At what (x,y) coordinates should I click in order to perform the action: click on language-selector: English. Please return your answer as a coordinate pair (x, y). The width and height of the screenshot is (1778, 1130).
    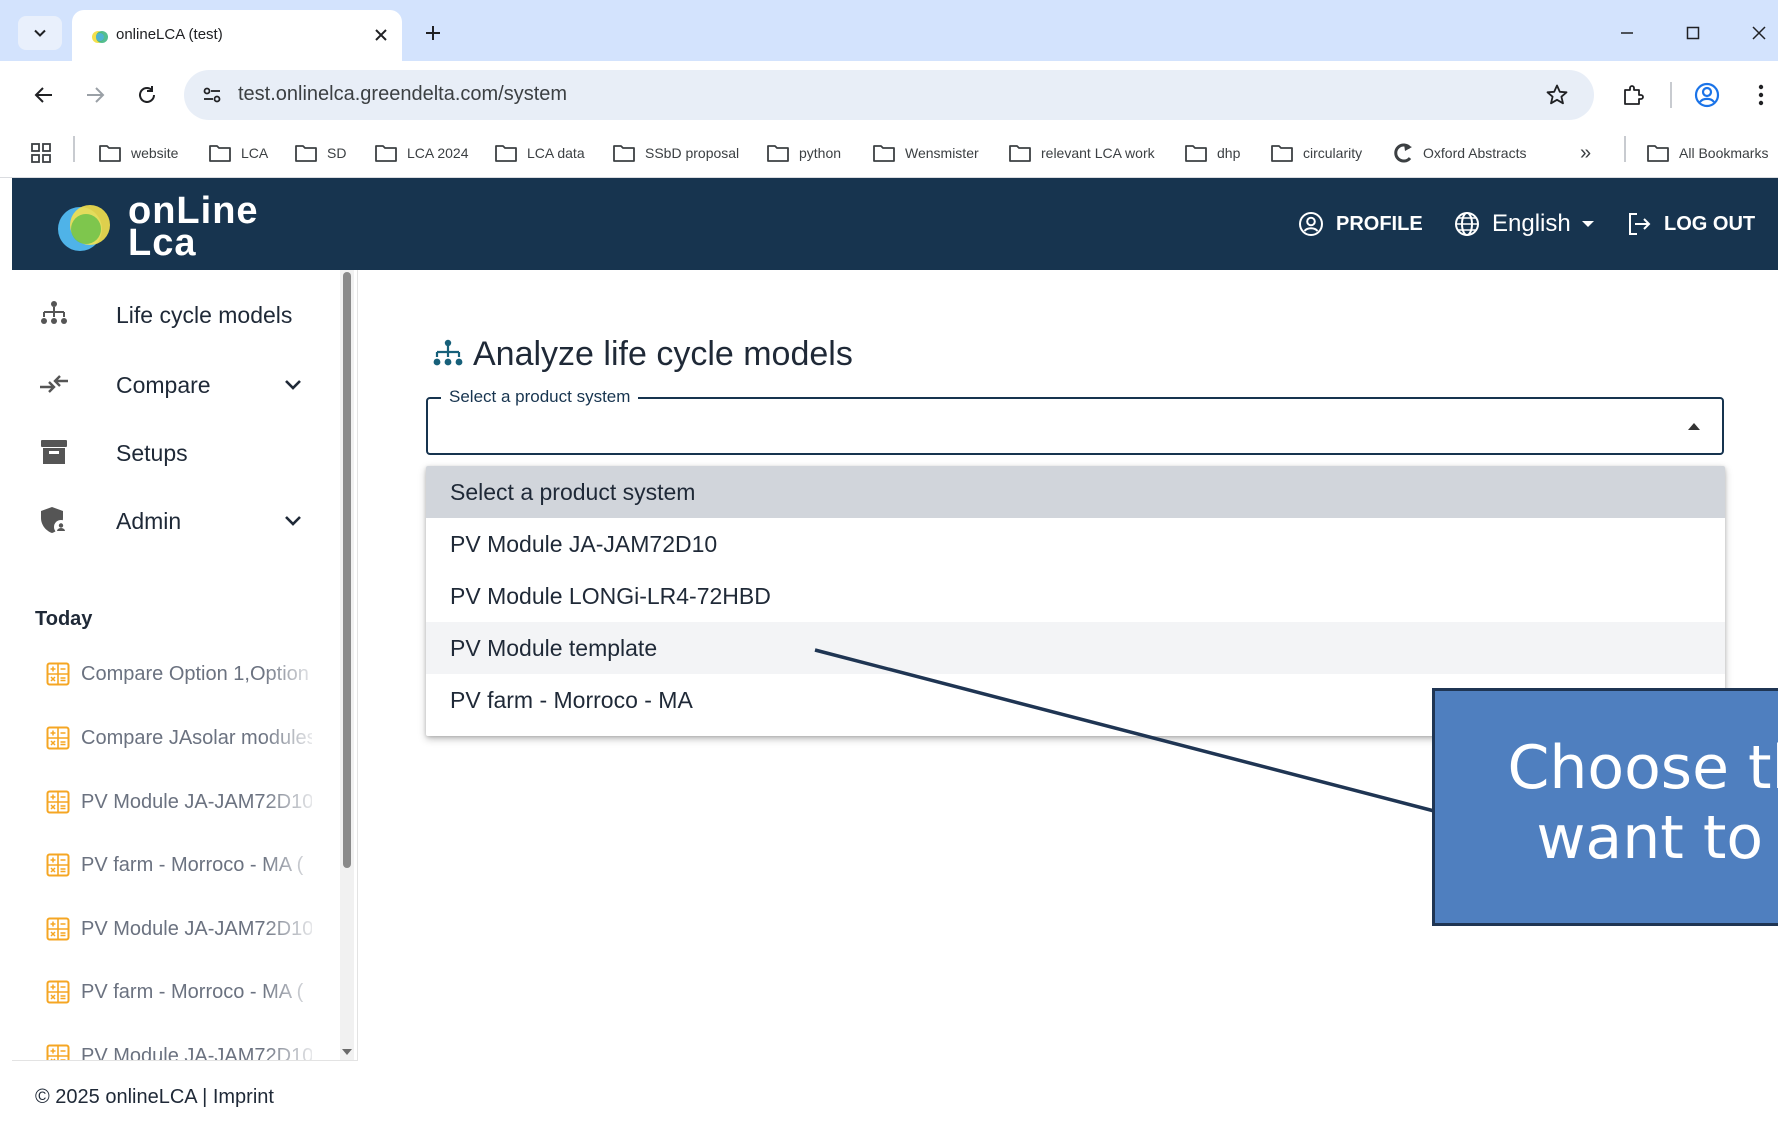
    Looking at the image, I should click on (1524, 224).